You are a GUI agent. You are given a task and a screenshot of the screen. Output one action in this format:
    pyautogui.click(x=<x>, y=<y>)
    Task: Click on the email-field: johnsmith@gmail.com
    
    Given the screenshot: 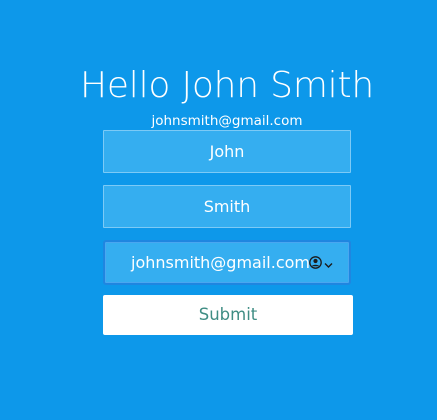 What is the action you would take?
    pyautogui.click(x=227, y=262)
    